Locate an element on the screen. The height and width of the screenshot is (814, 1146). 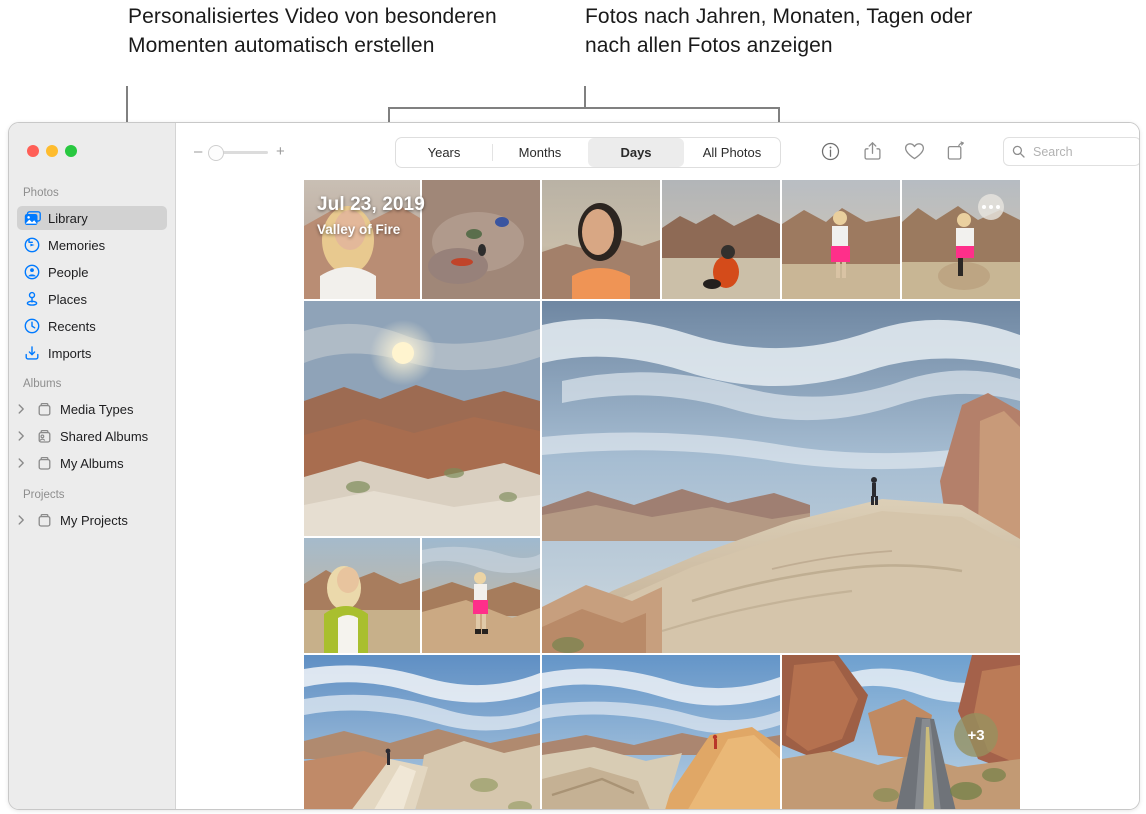
sidebar-item-library: Library is located at coordinates (92, 218).